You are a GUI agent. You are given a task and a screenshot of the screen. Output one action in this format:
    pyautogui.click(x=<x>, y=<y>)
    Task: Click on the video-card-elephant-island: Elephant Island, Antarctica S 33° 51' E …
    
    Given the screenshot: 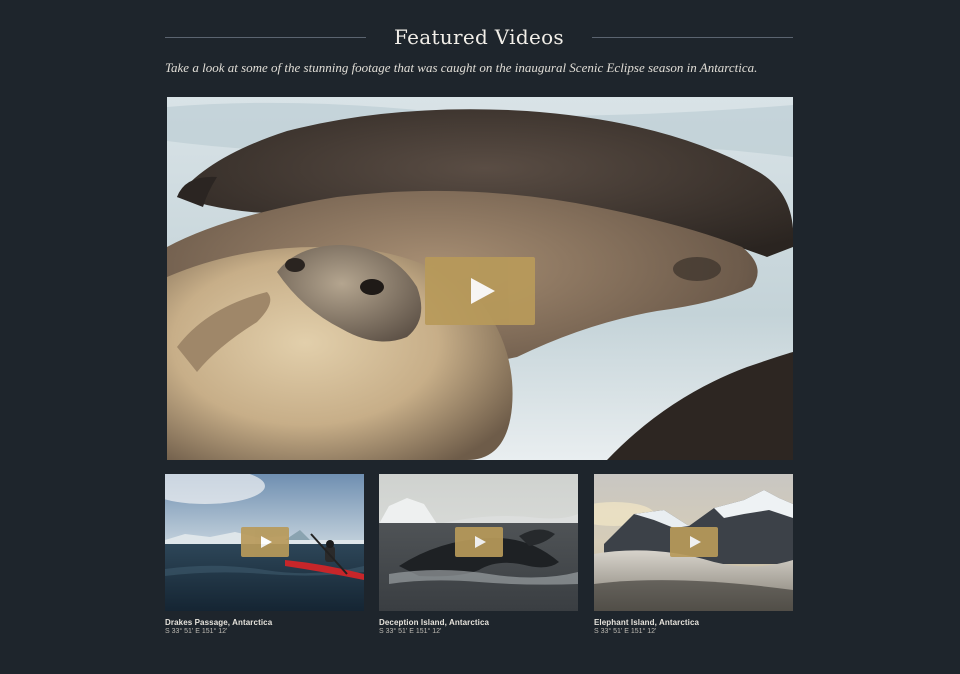 What is the action you would take?
    pyautogui.click(x=693, y=554)
    